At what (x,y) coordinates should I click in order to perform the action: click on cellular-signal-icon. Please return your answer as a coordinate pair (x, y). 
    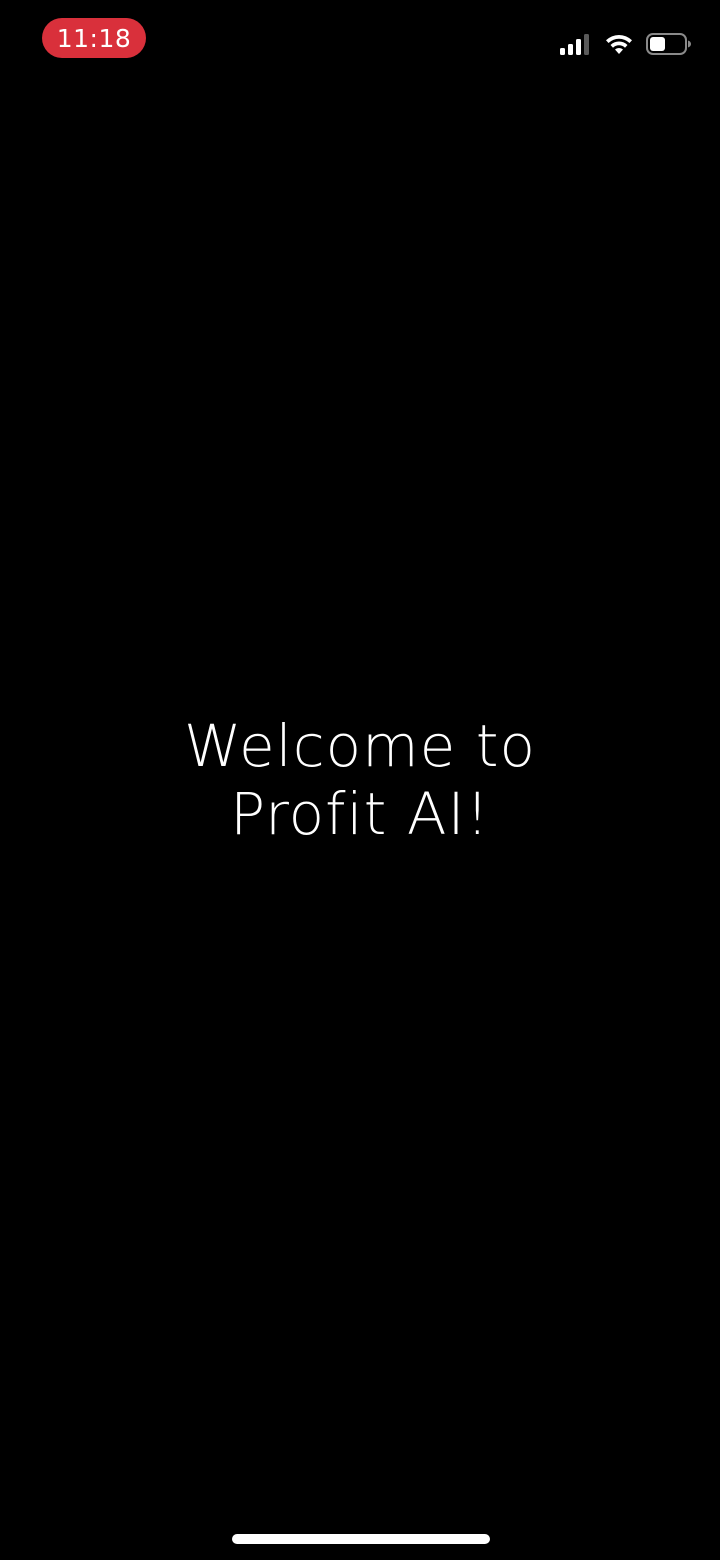
    Looking at the image, I should click on (576, 44).